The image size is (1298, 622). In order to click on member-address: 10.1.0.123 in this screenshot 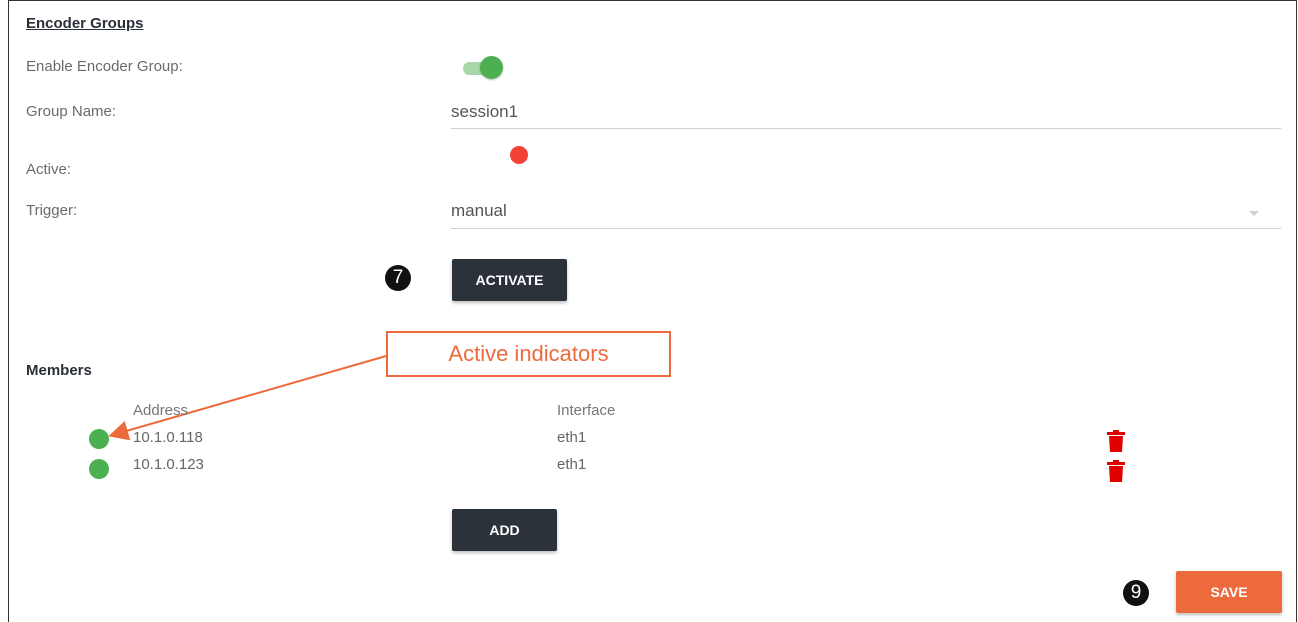, I will do `click(168, 464)`.